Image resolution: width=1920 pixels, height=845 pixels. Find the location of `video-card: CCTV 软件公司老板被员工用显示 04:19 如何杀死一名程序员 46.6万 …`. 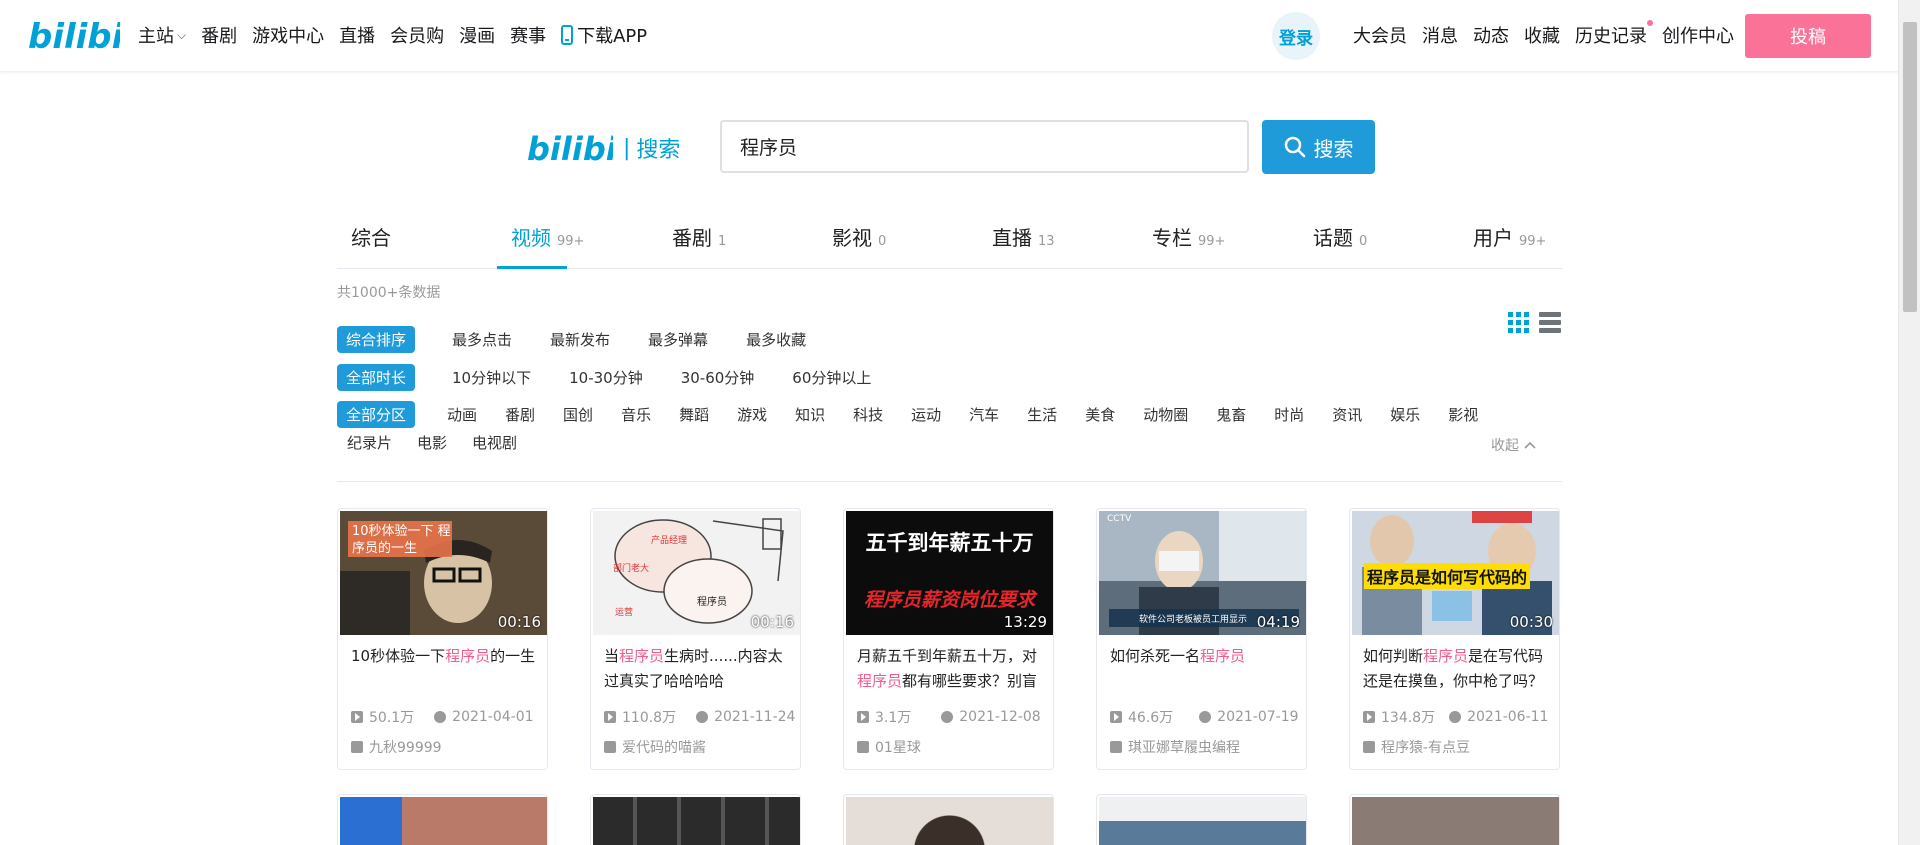

video-card: CCTV 软件公司老板被员工用显示 04:19 如何杀死一名程序员 46.6万 … is located at coordinates (1201, 639).